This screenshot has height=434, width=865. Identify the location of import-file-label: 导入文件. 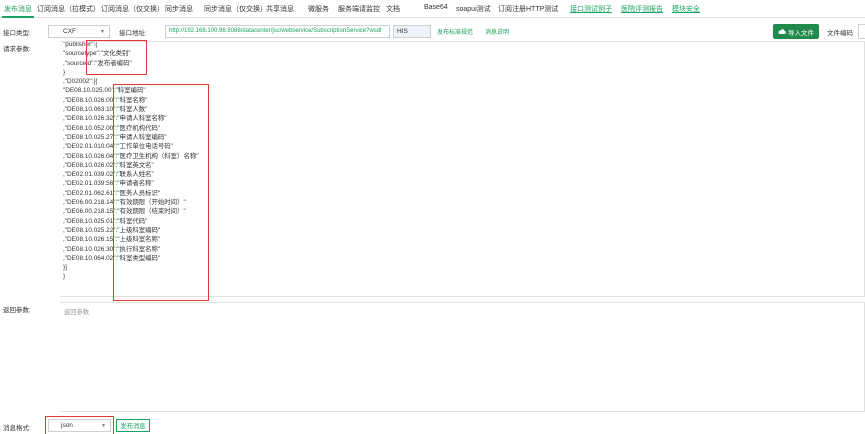
(801, 33).